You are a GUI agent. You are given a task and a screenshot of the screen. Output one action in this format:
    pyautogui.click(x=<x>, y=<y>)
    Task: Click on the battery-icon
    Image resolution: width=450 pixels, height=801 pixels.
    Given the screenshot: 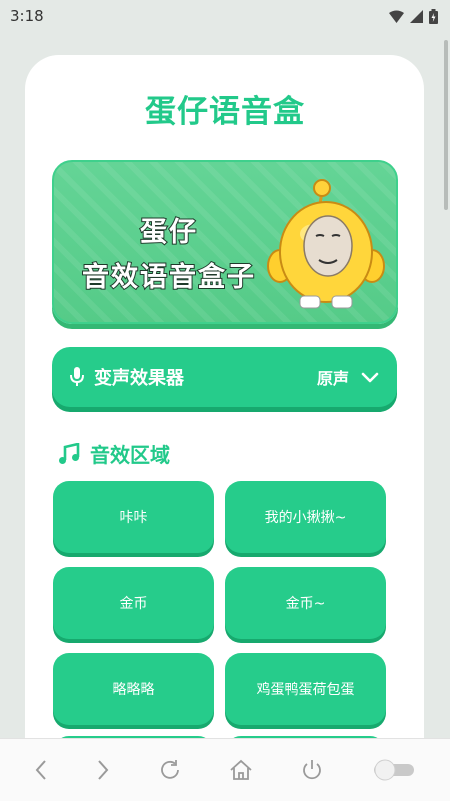 What is the action you would take?
    pyautogui.click(x=433, y=16)
    